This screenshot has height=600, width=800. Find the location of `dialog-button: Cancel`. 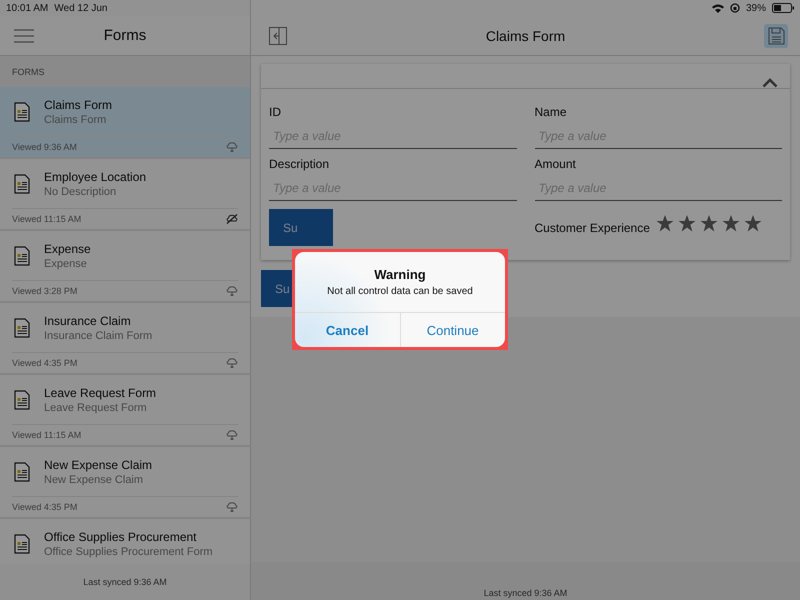

dialog-button: Cancel is located at coordinates (347, 330).